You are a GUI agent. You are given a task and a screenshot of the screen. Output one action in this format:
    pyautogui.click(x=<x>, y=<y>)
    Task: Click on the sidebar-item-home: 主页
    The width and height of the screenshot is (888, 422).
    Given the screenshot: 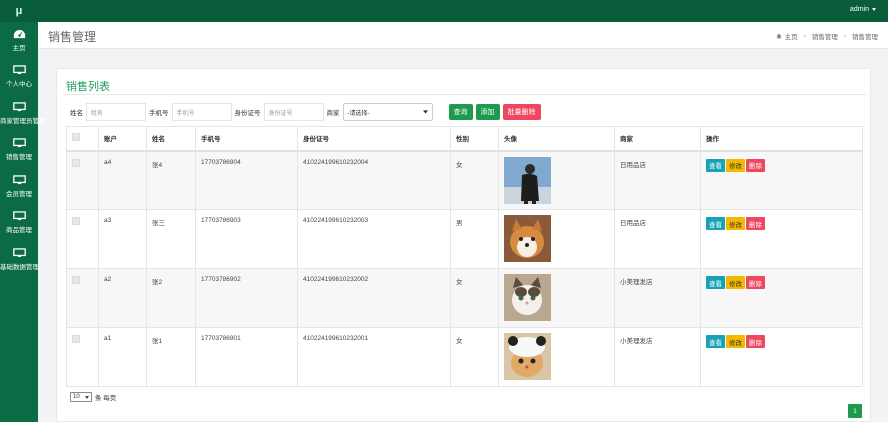 What is the action you would take?
    pyautogui.click(x=19, y=40)
    